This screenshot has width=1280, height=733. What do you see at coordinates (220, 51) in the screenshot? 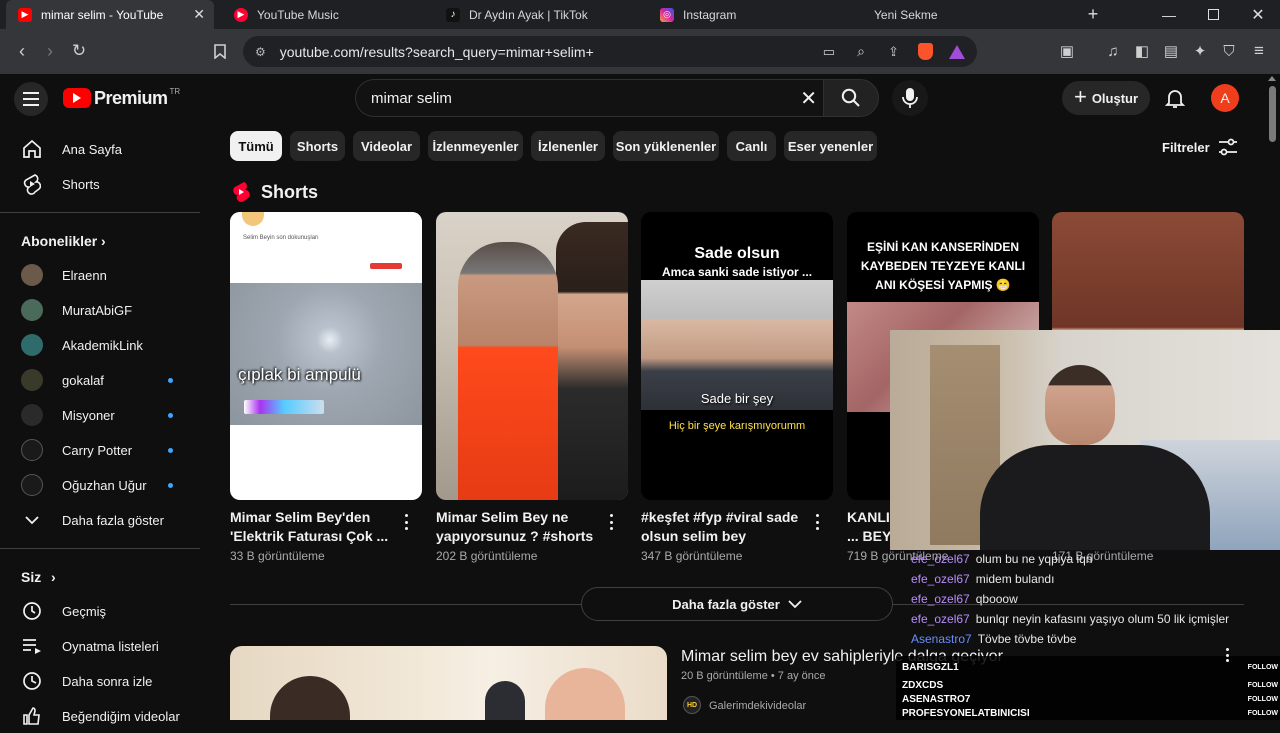
I see `bookmark-icon` at bounding box center [220, 51].